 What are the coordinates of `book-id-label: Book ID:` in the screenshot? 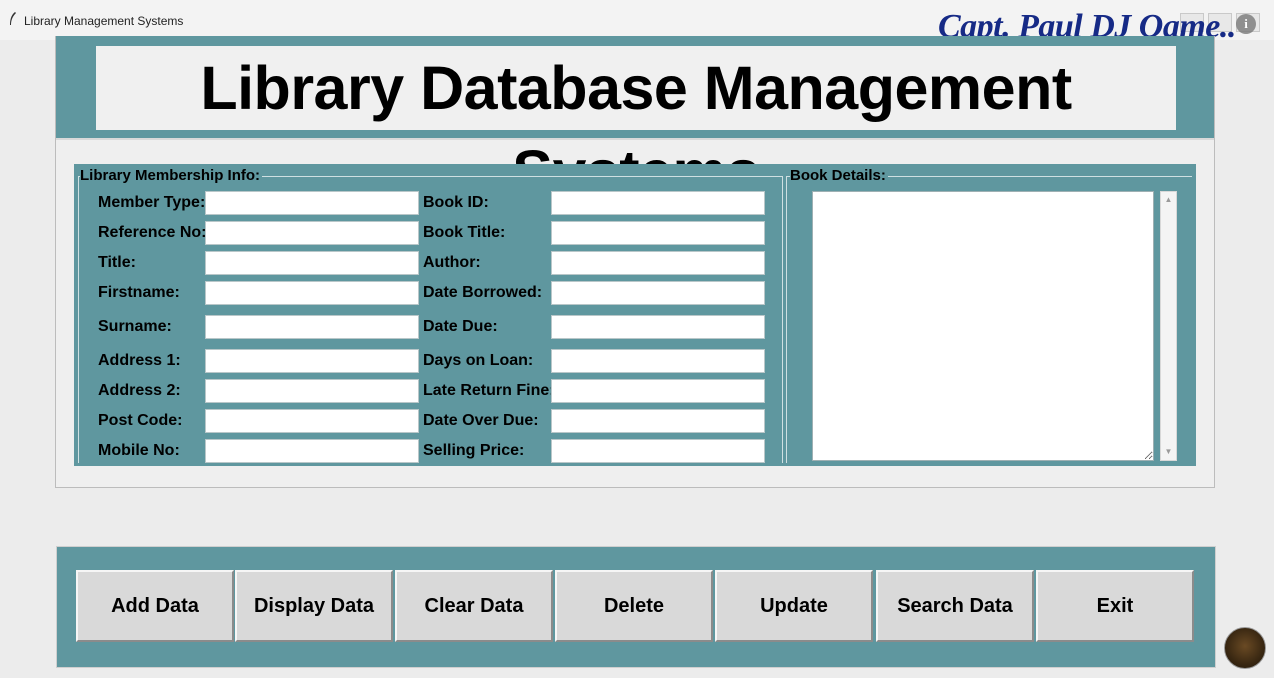 It's located at (456, 202).